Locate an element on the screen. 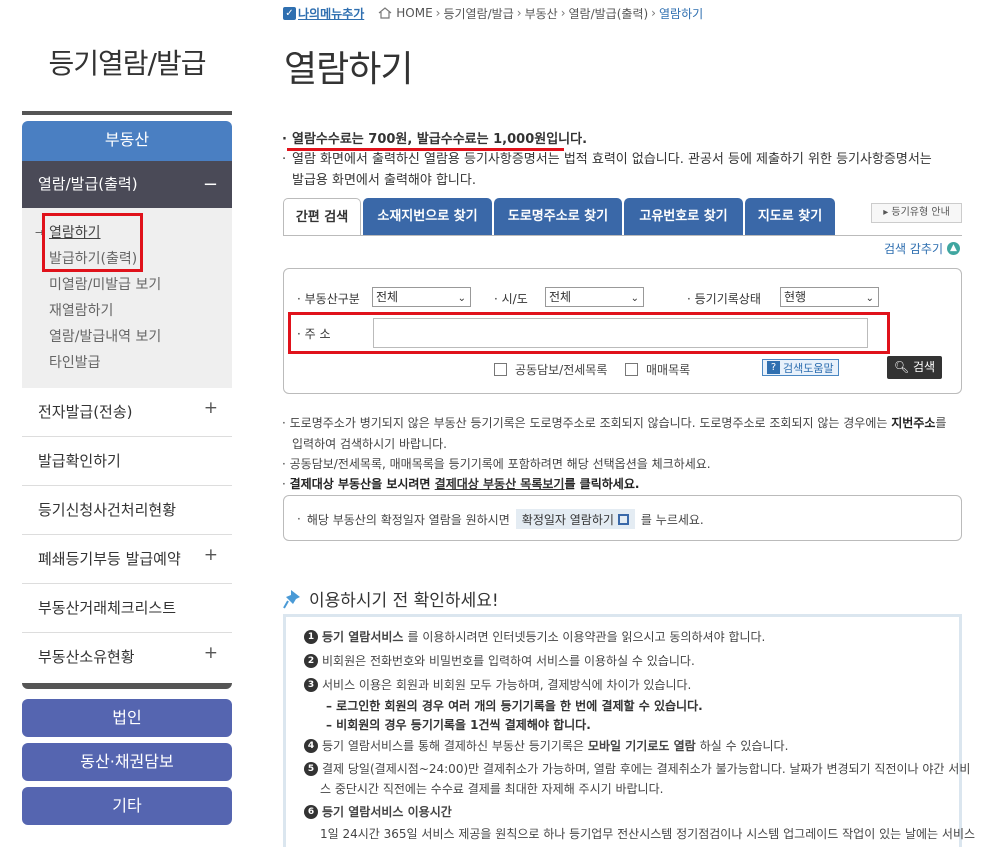 This screenshot has width=1004, height=847. check-item-cont: 스 중단시간 직전에는 수수료 결제를 최대한 자제해 주시기 바랍니다. is located at coordinates (492, 789).